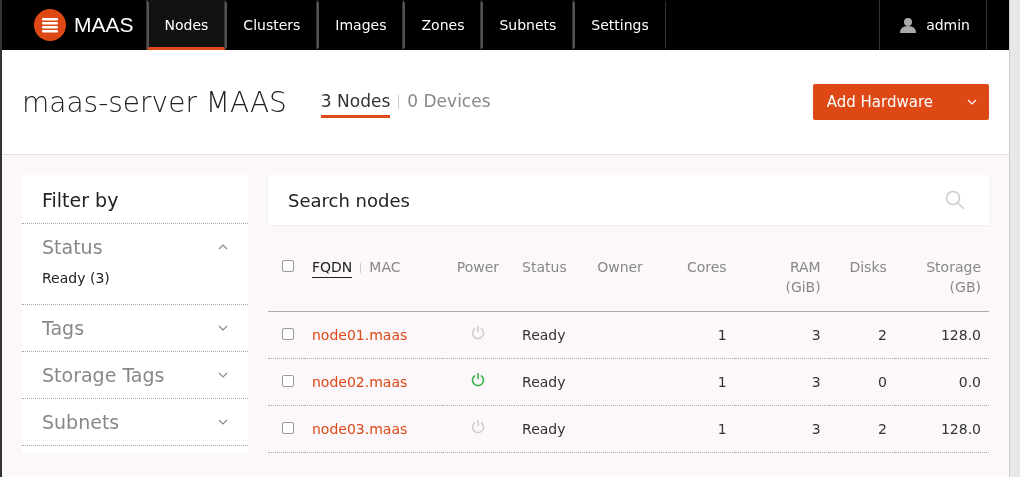  What do you see at coordinates (628, 200) in the screenshot?
I see `search-field: Search nodes` at bounding box center [628, 200].